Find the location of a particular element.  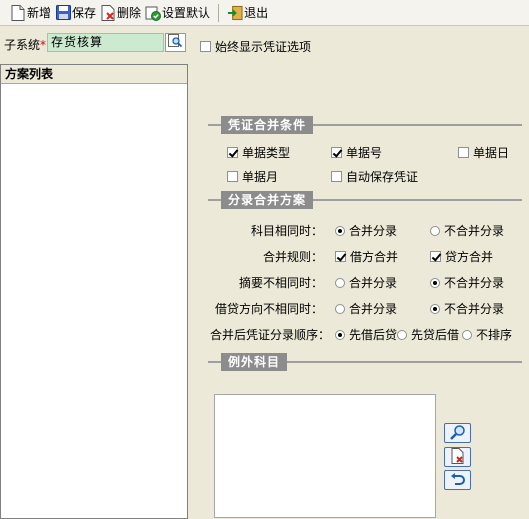

new-doc-icon is located at coordinates (18, 12).